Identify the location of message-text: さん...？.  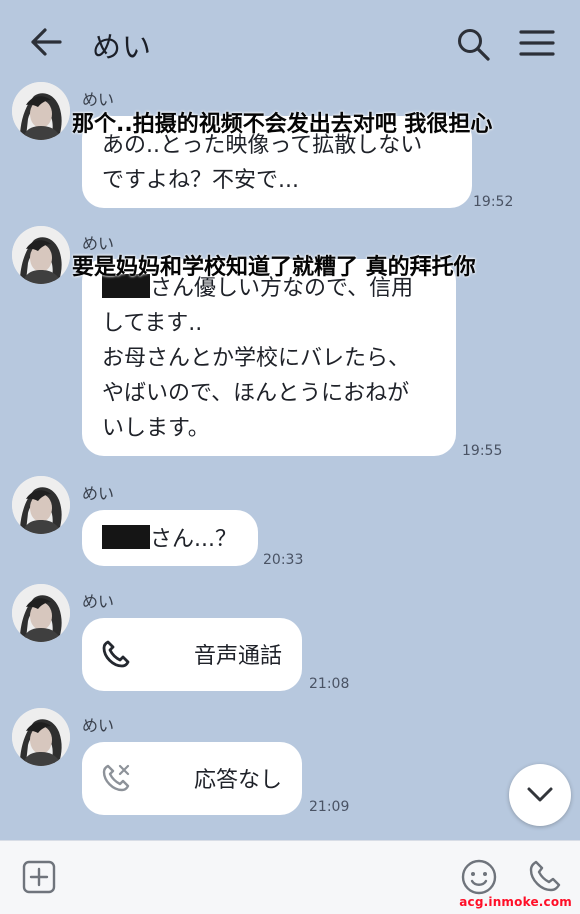
(193, 539).